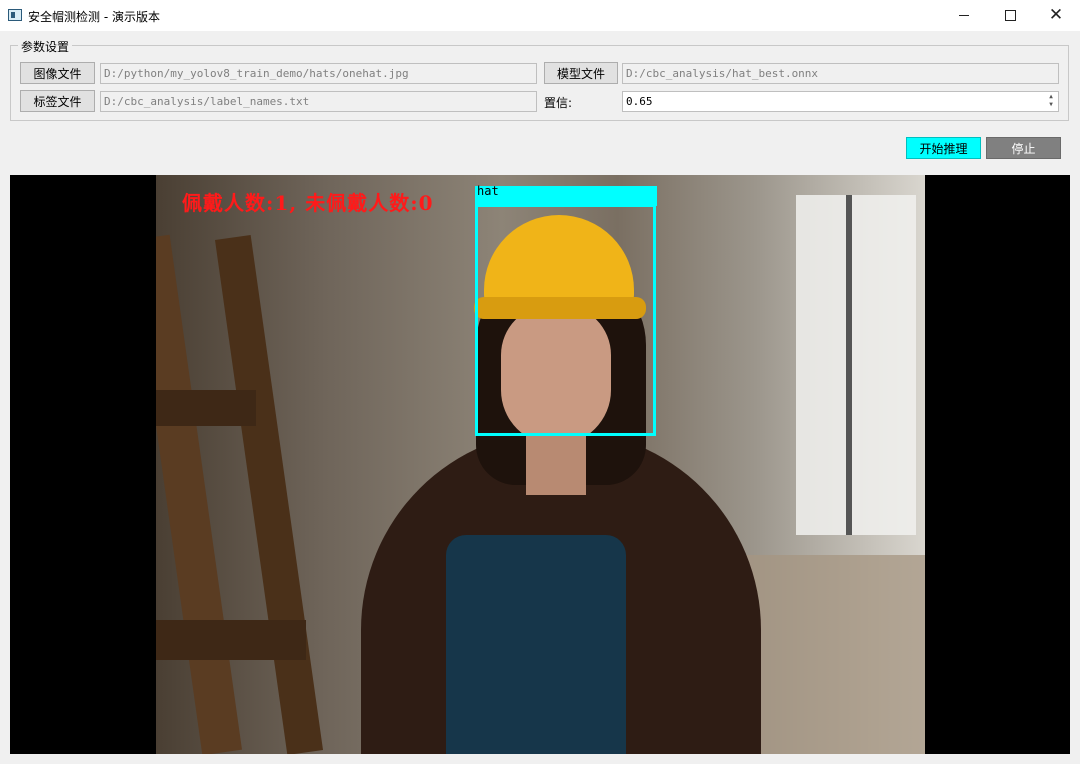  Describe the element at coordinates (856, 365) in the screenshot. I see `window-light` at that location.